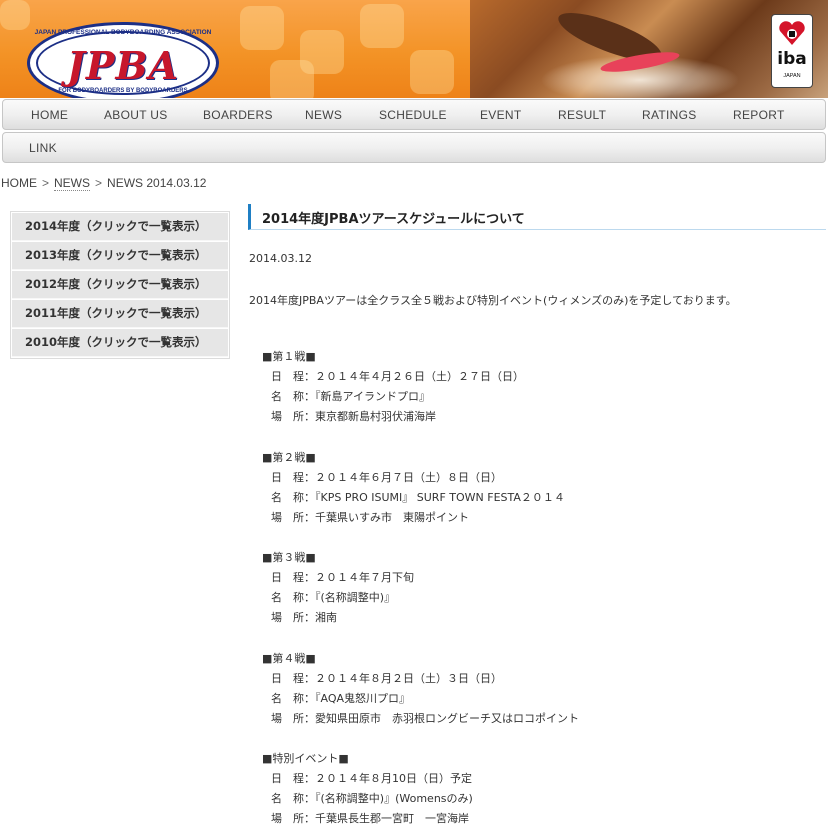  What do you see at coordinates (120, 256) in the screenshot?
I see `sidebar-item-2013: 2013年度（クリックで一覧表示）` at bounding box center [120, 256].